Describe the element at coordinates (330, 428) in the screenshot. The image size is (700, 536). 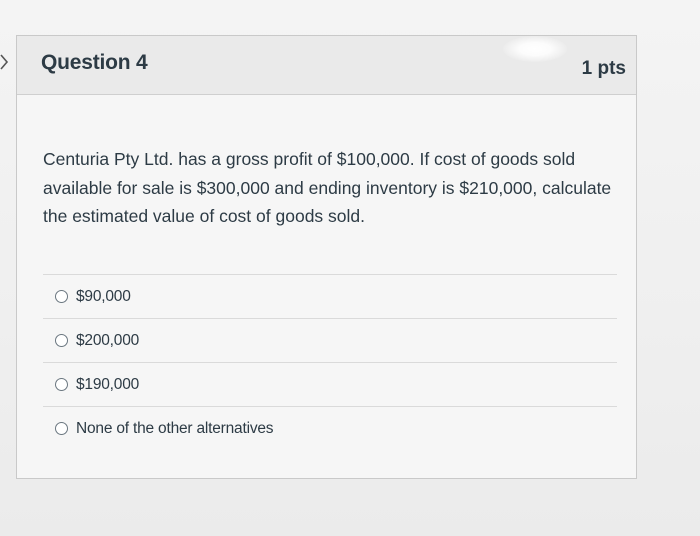
I see `answer-option: None of the other alternatives` at that location.